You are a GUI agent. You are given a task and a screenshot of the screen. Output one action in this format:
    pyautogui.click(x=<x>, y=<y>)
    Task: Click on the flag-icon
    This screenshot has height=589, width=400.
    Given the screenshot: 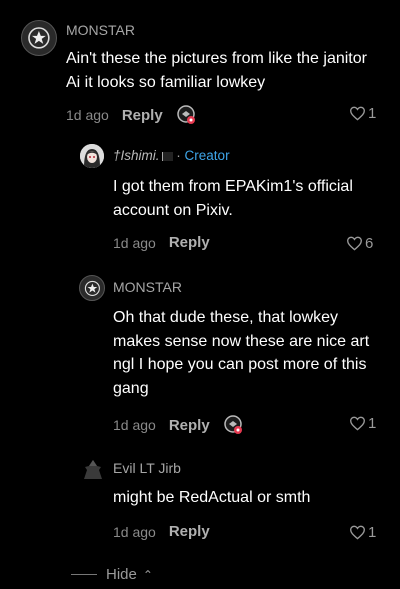 What is the action you would take?
    pyautogui.click(x=167, y=156)
    